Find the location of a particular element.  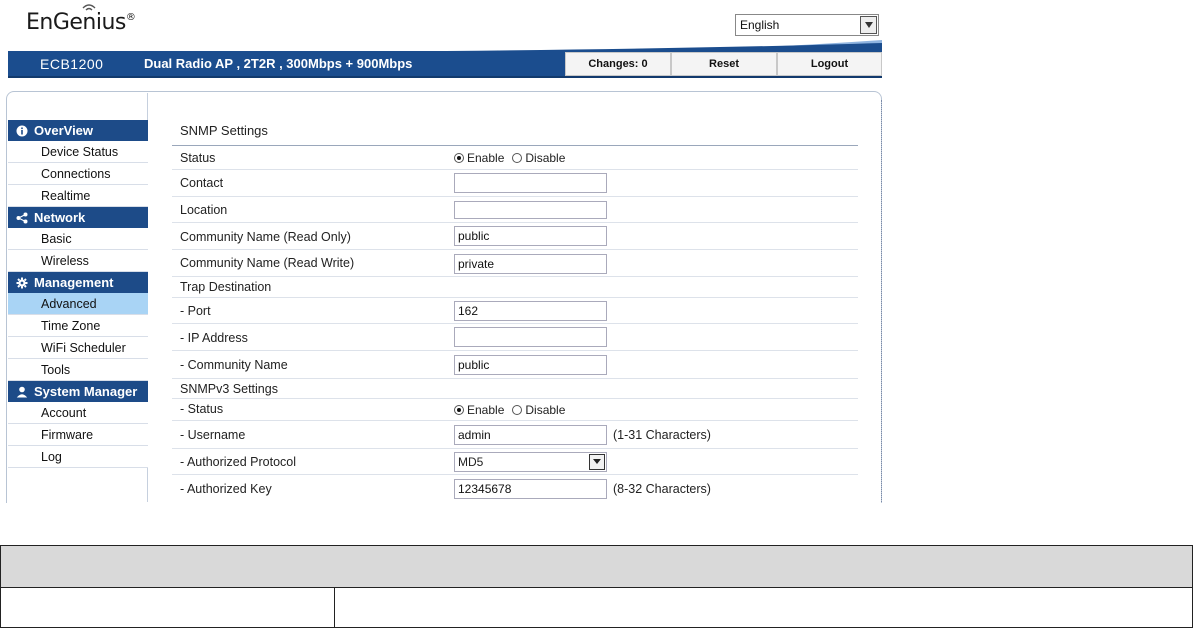

snmpv3-settings-label: SNMPv3 Settings is located at coordinates (229, 389).